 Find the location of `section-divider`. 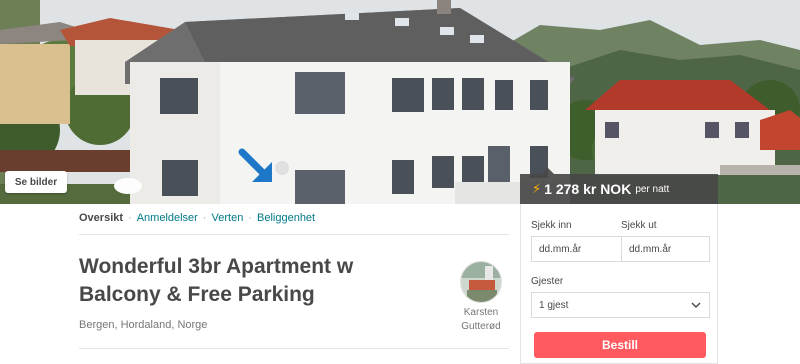

section-divider is located at coordinates (294, 348).